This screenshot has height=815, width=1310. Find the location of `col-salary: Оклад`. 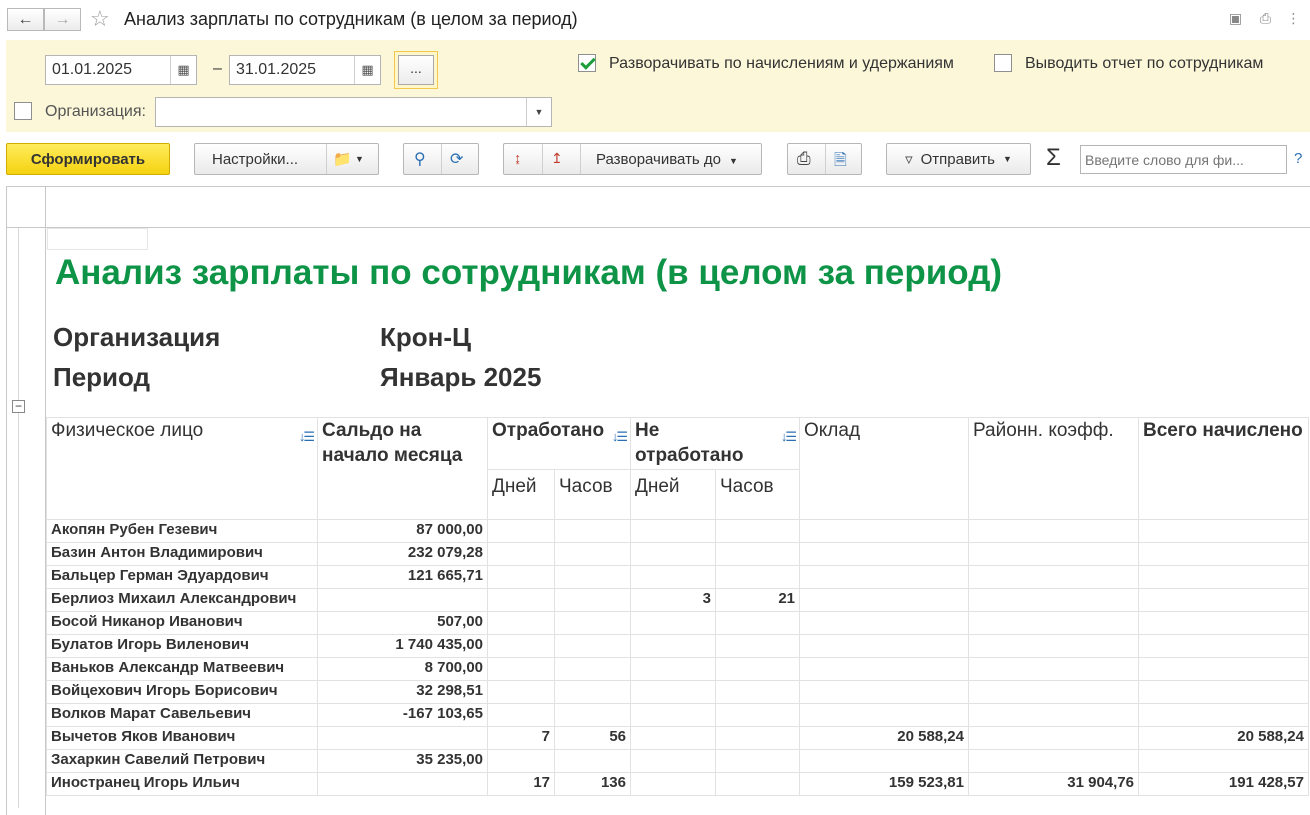

col-salary: Оклад is located at coordinates (884, 468).